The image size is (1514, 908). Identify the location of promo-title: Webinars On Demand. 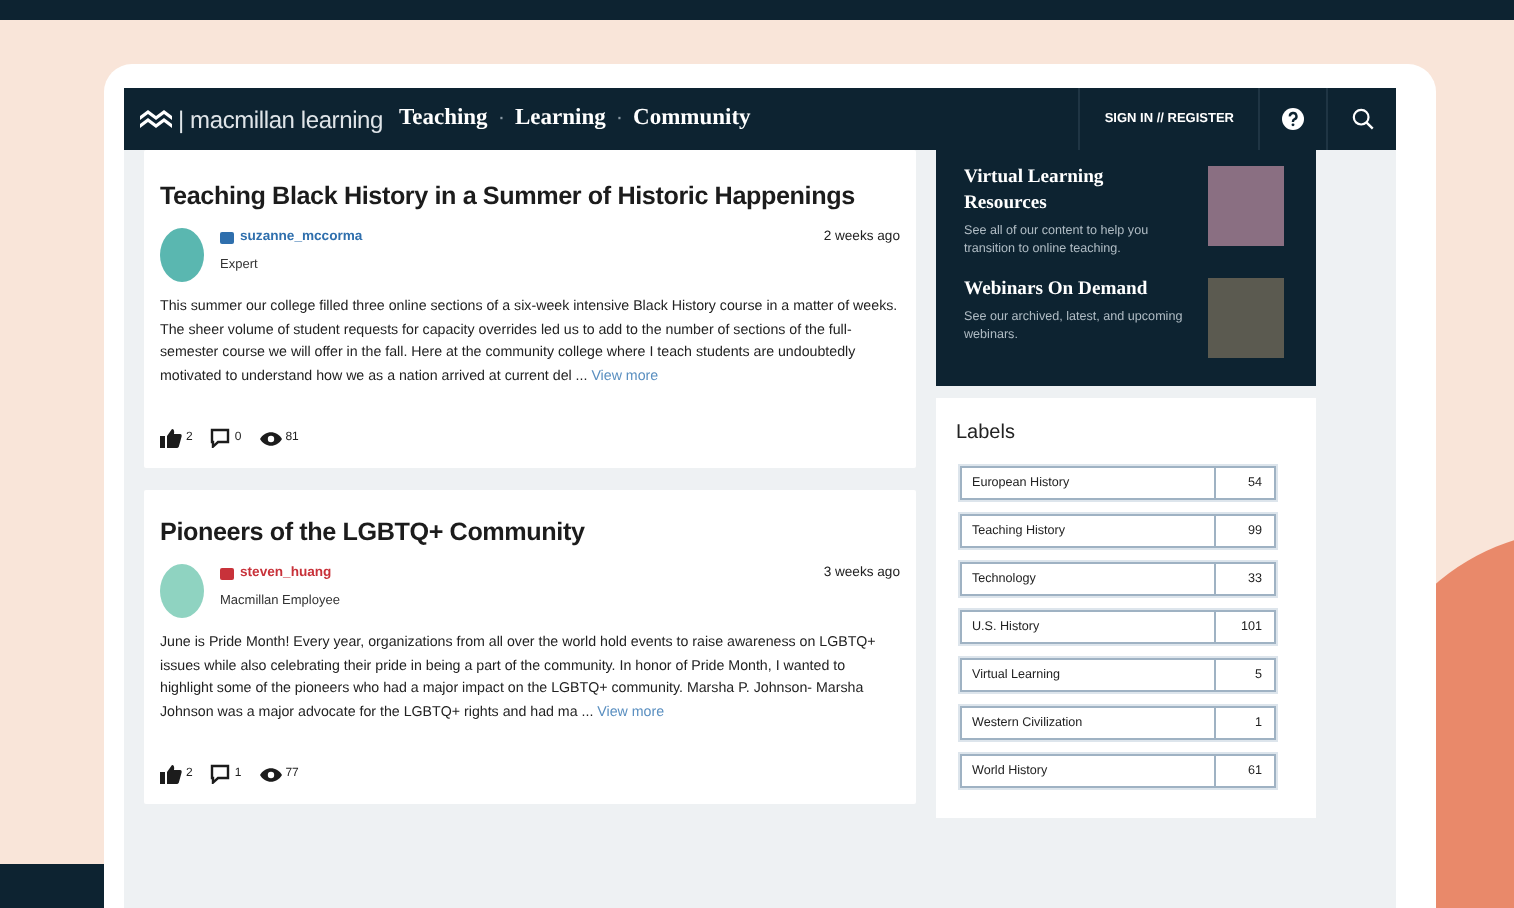
(1076, 291).